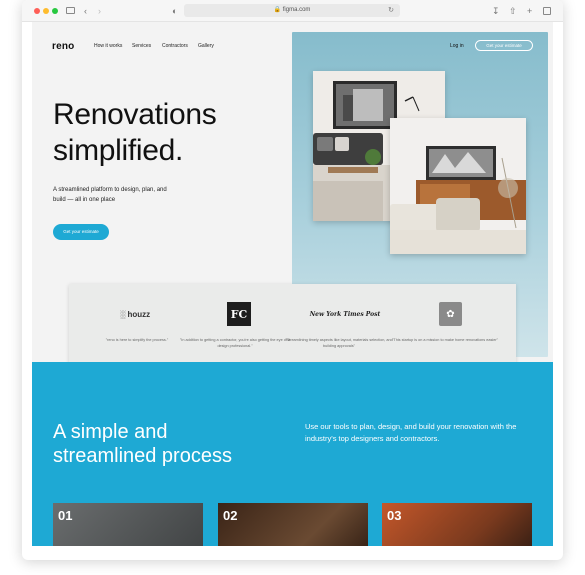 Image resolution: width=585 pixels, height=575 pixels. I want to click on browser-toolbar: ‹ › ◐ 🔒 figma.com ↻ ↧ ⇧ +, so click(292, 11).